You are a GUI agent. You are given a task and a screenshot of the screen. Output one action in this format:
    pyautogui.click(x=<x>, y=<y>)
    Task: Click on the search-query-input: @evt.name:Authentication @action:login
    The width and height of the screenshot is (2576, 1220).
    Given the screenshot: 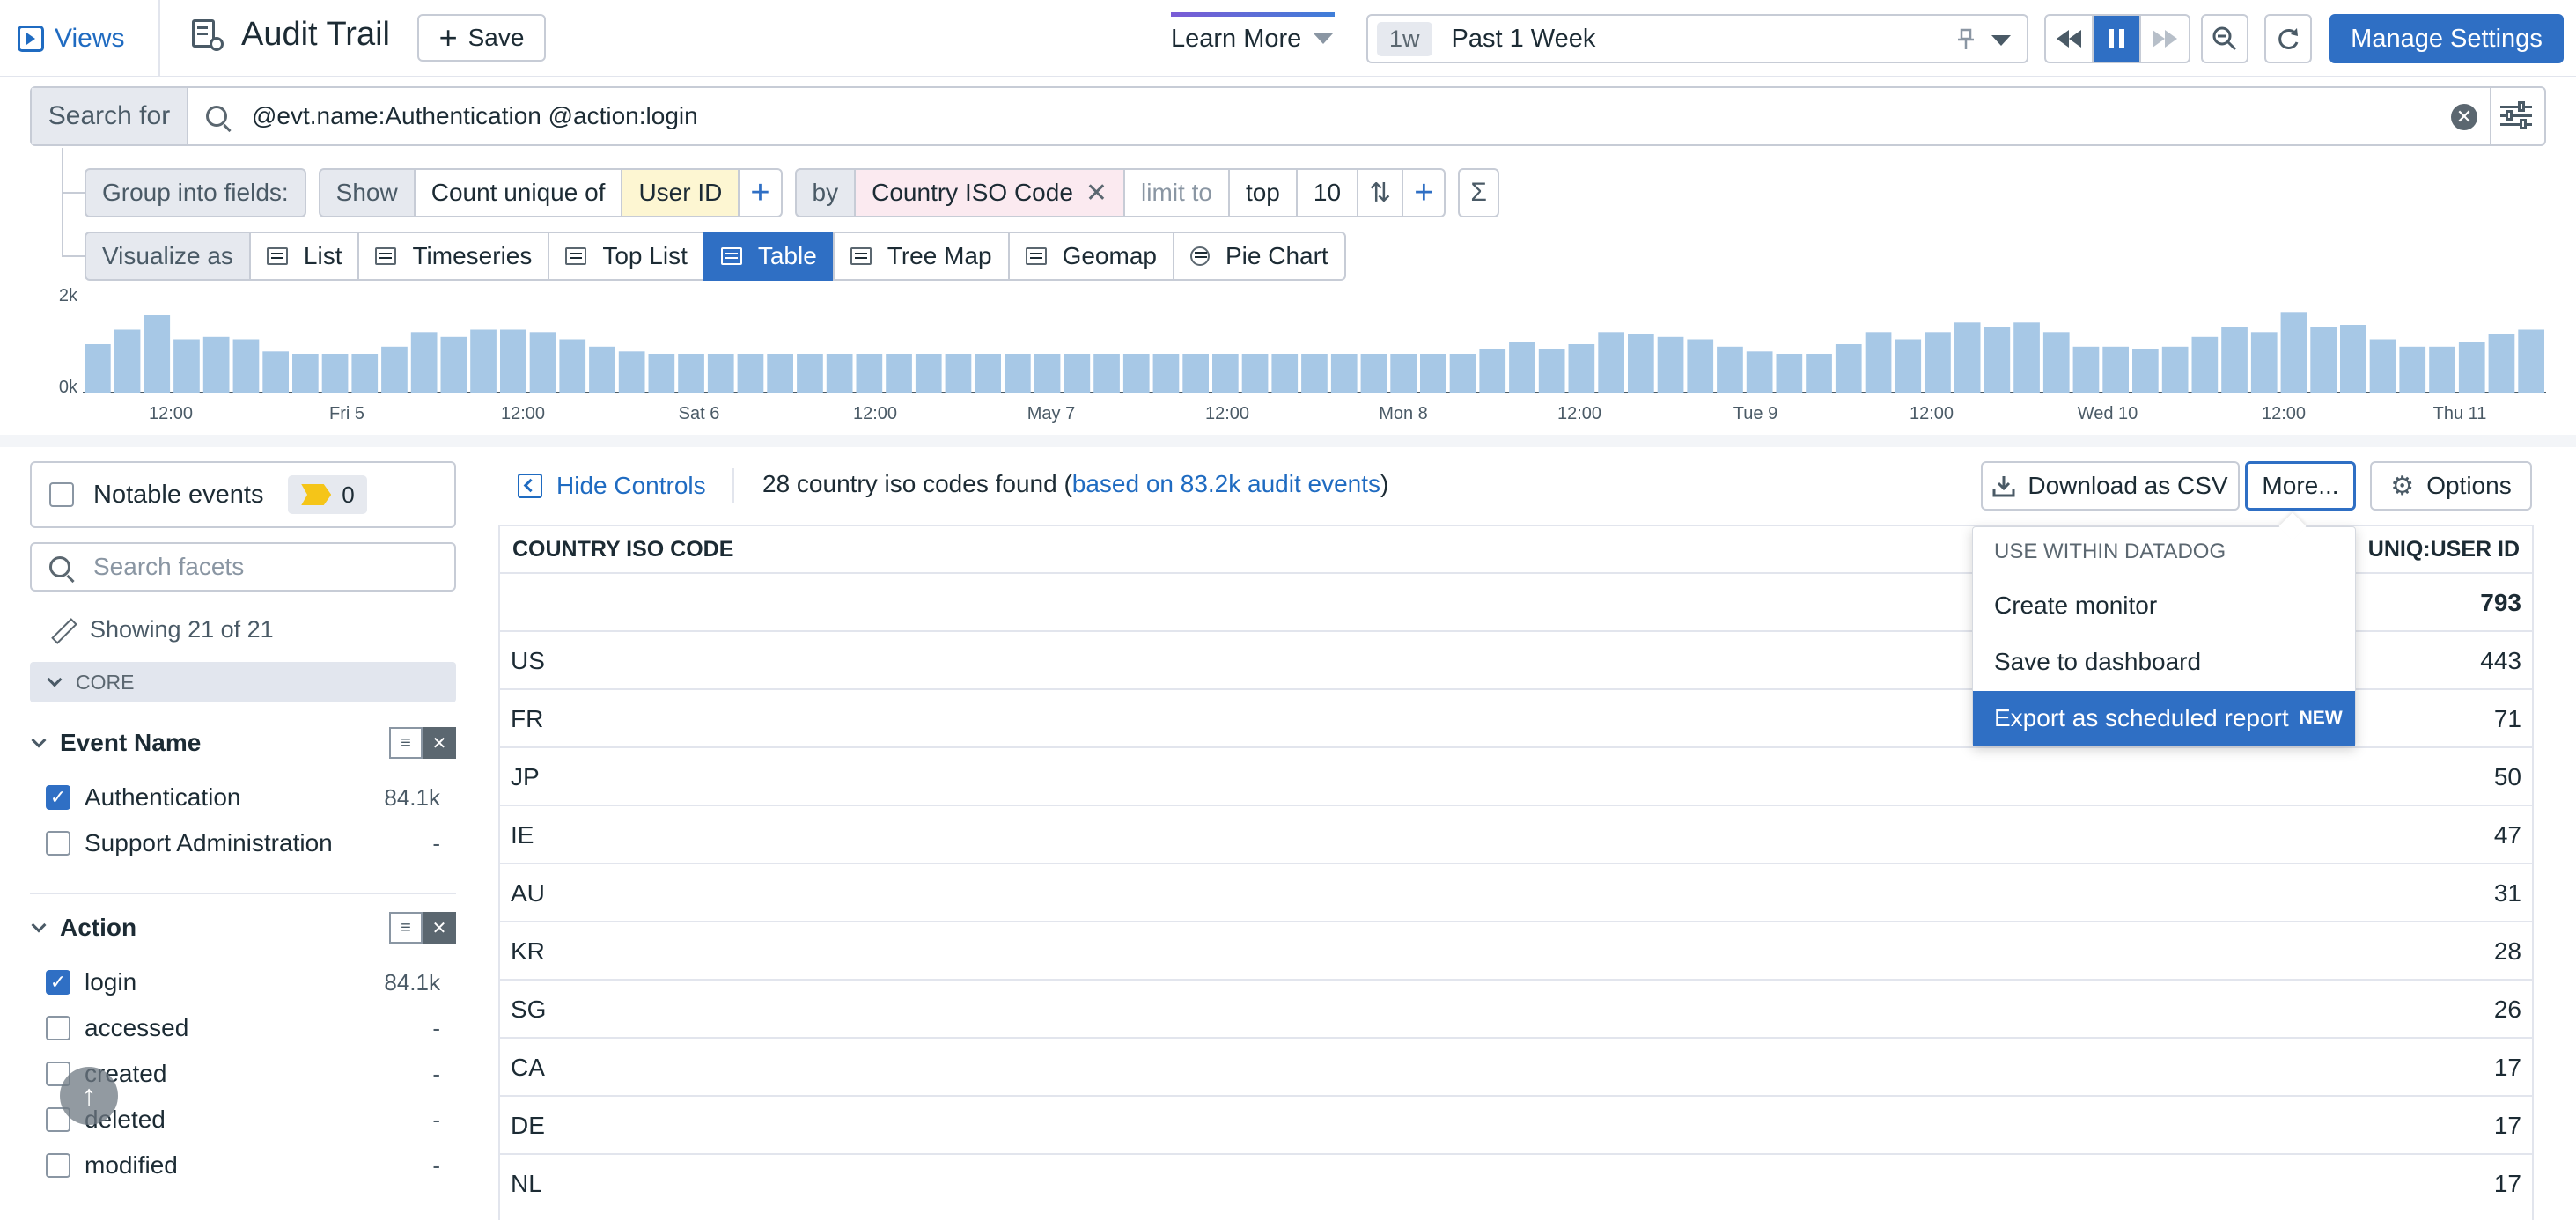 What is the action you would take?
    pyautogui.click(x=475, y=116)
    